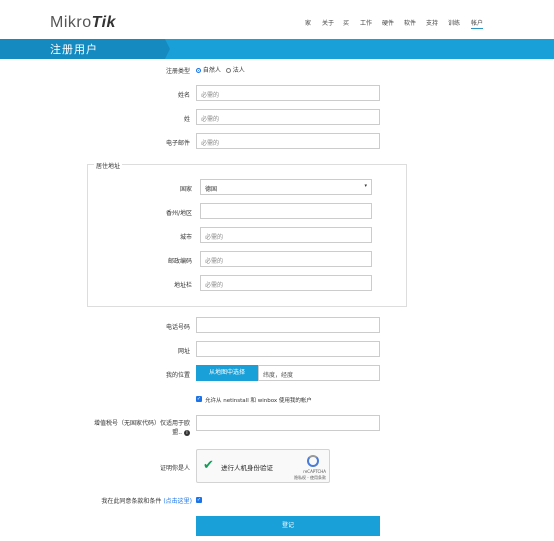  I want to click on street-field: 必需的, so click(286, 283).